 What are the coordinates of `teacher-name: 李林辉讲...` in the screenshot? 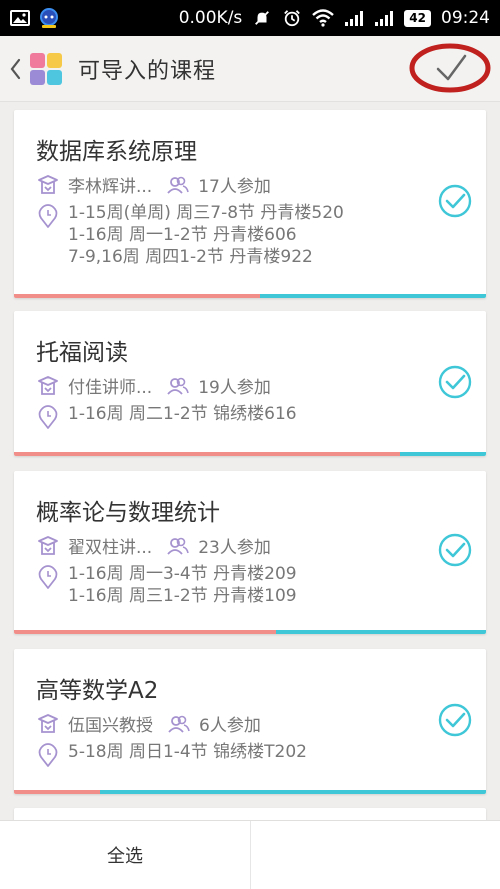 It's located at (110, 187).